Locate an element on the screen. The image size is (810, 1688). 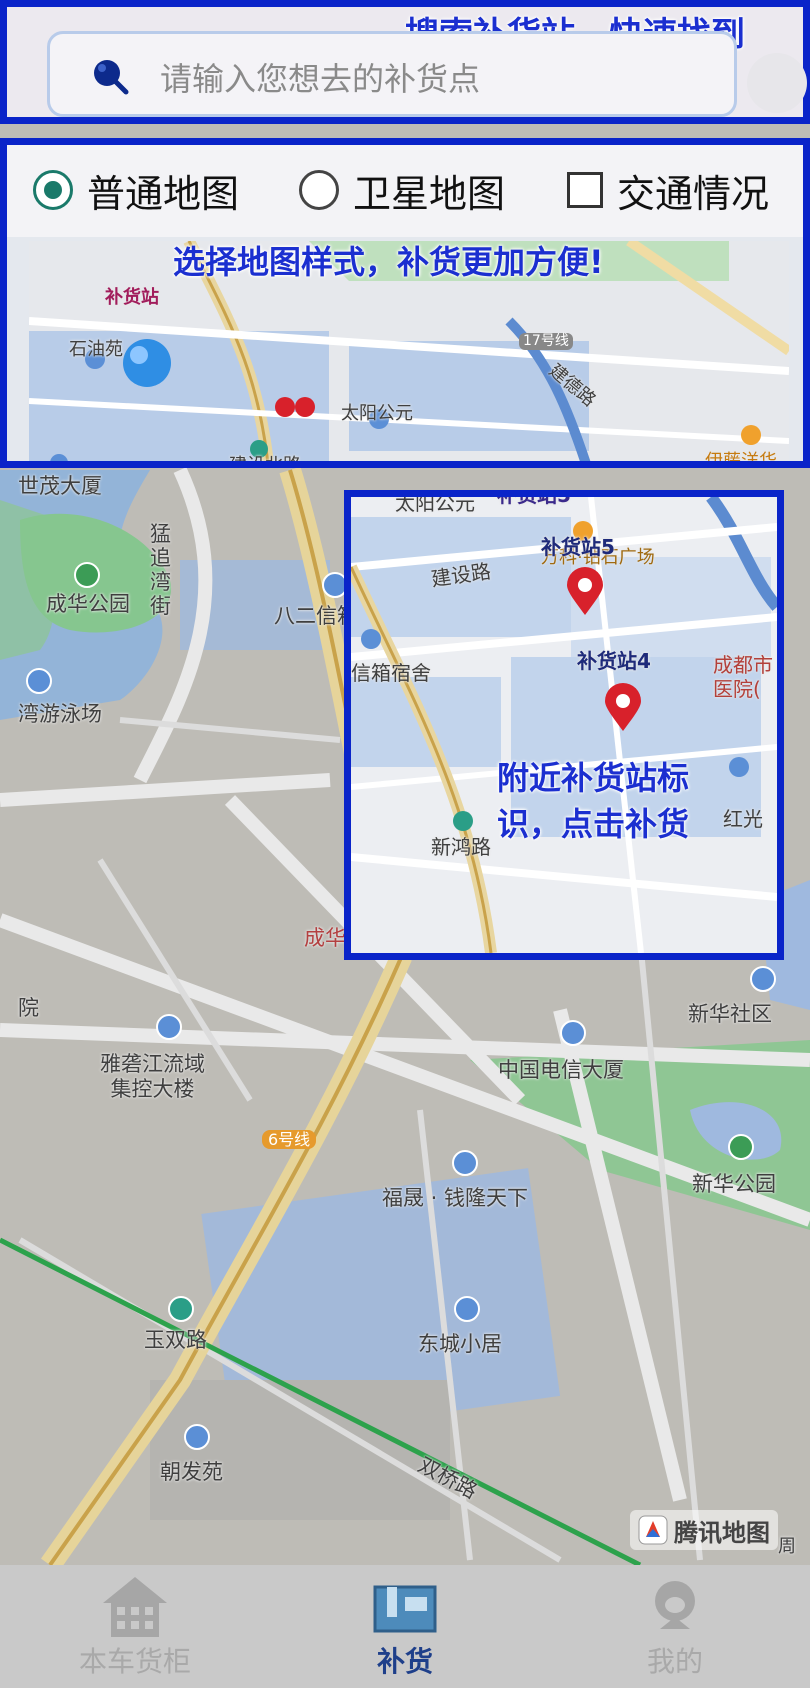
map-label-dongcheng: 东城小居 is located at coordinates (460, 1344).